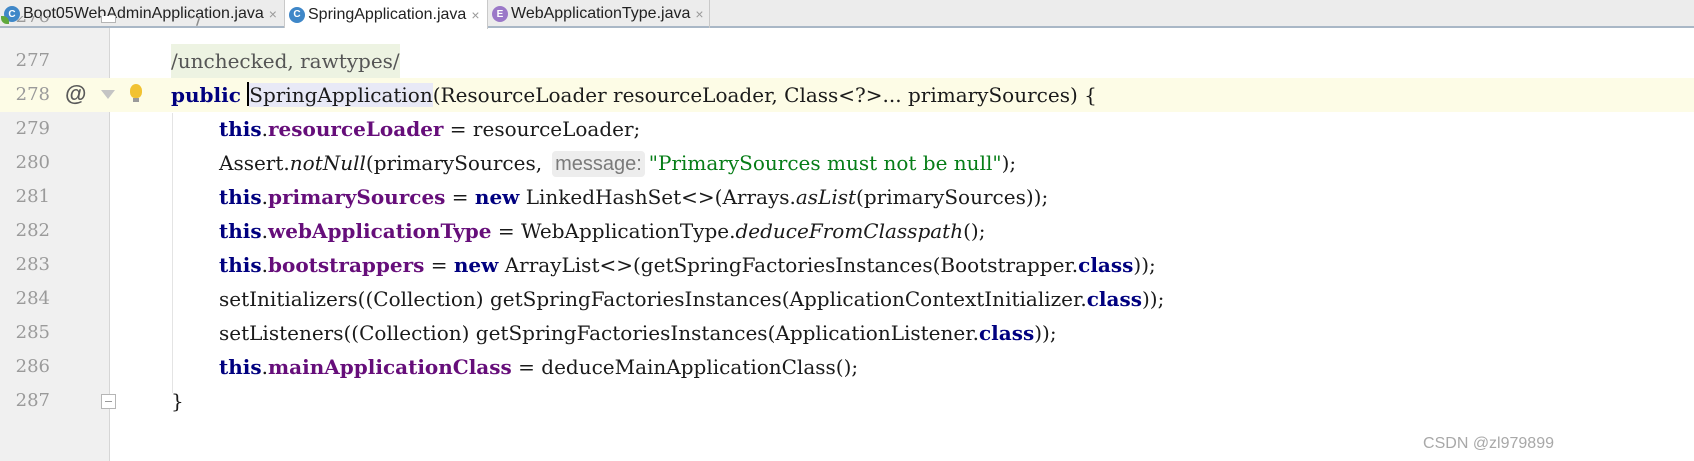  I want to click on static-method: asList, so click(826, 197).